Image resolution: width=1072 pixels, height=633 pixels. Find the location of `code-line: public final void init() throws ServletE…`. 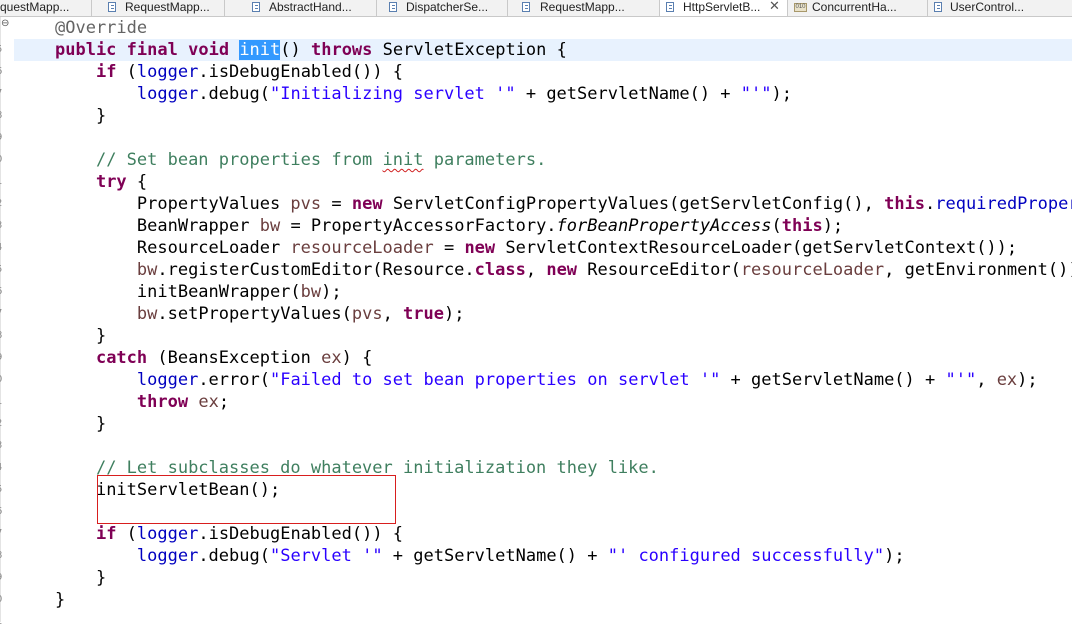

code-line: public final void init() throws ServletE… is located at coordinates (311, 50).